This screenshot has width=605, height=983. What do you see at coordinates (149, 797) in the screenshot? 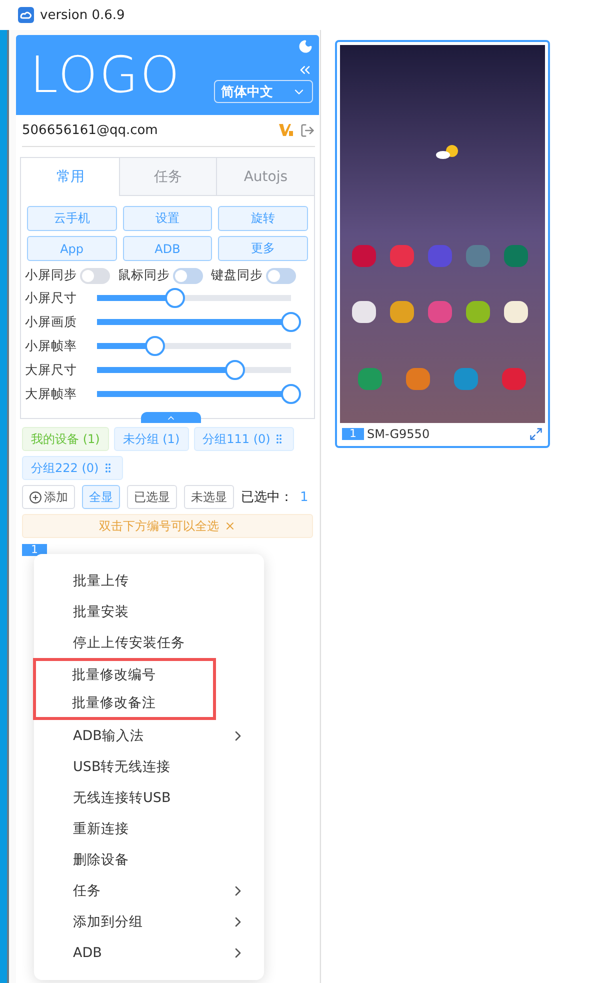
I see `menu-item: 无线连接转USB` at bounding box center [149, 797].